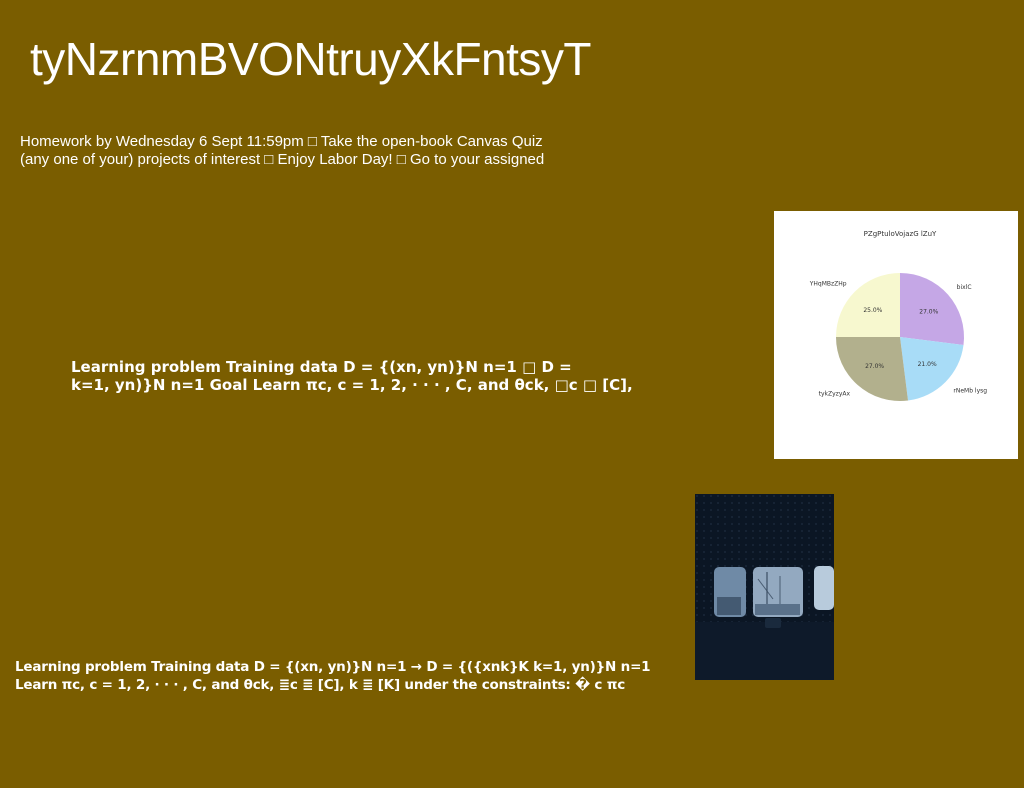  What do you see at coordinates (900, 234) in the screenshot?
I see `chart-title: PZgPtuloVojazG lZuY` at bounding box center [900, 234].